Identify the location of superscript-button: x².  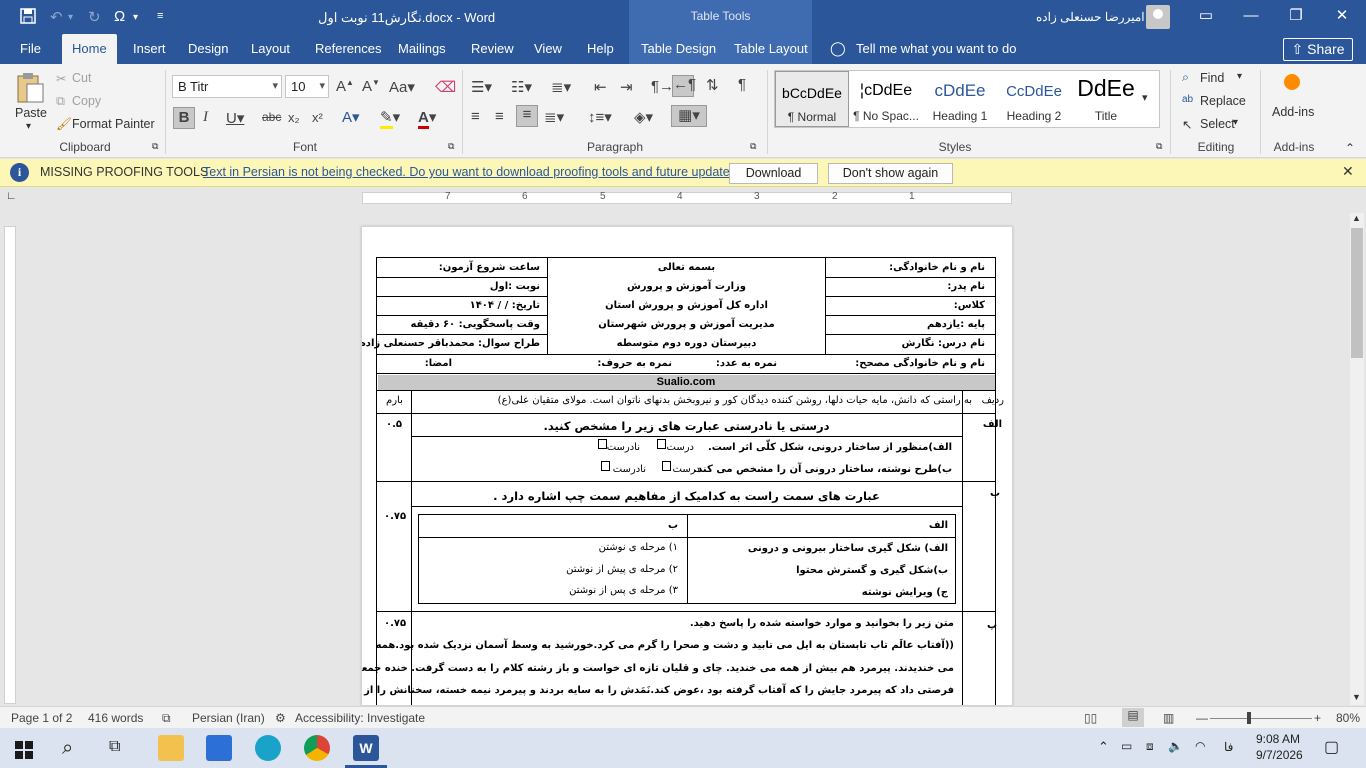
(317, 117).